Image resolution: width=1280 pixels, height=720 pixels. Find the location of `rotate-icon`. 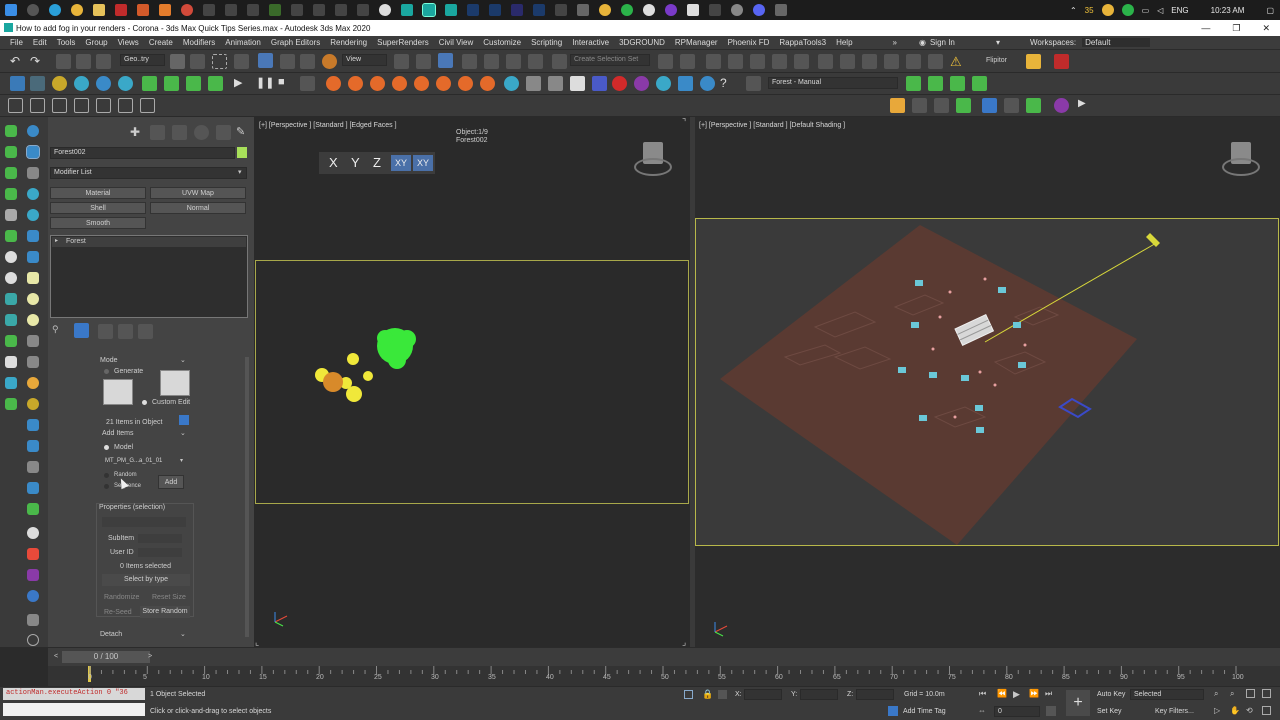

rotate-icon is located at coordinates (287, 61).